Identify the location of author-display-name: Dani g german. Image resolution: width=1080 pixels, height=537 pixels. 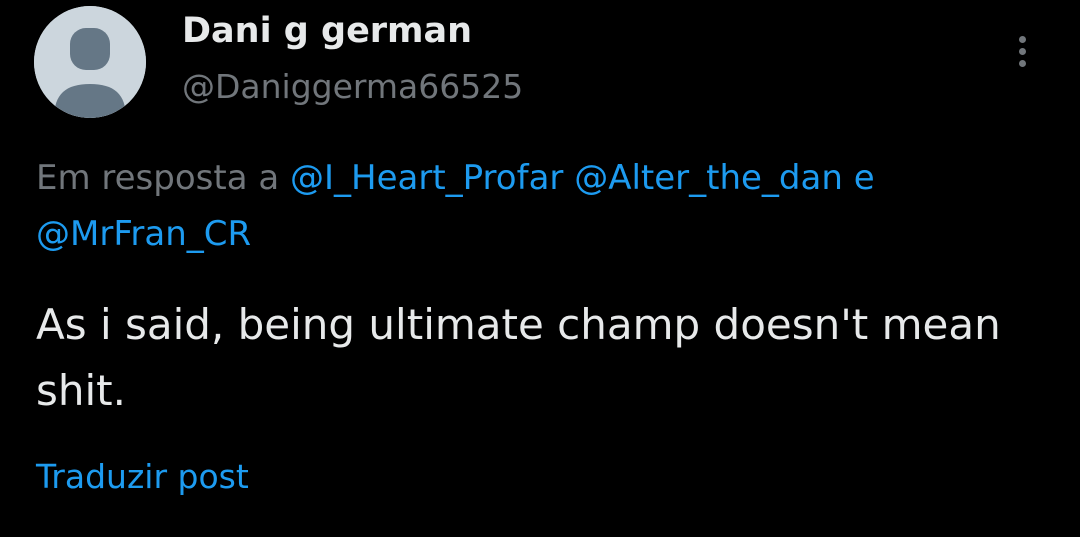
(327, 31).